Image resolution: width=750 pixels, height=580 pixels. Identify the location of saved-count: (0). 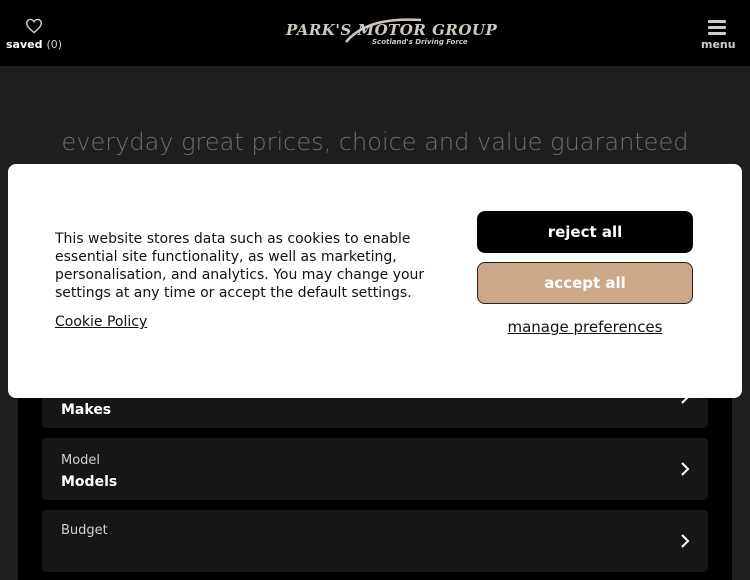
(54, 44).